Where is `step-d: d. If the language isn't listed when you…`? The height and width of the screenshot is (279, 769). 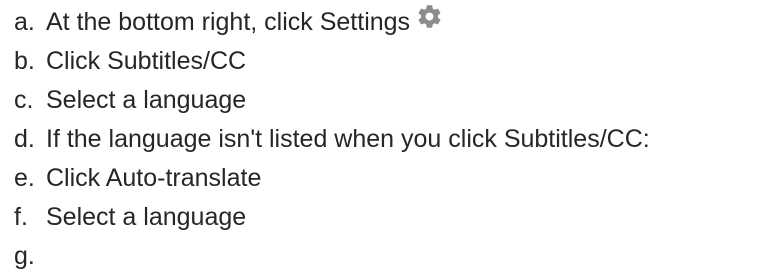 step-d: d. If the language isn't listed when you… is located at coordinates (332, 139).